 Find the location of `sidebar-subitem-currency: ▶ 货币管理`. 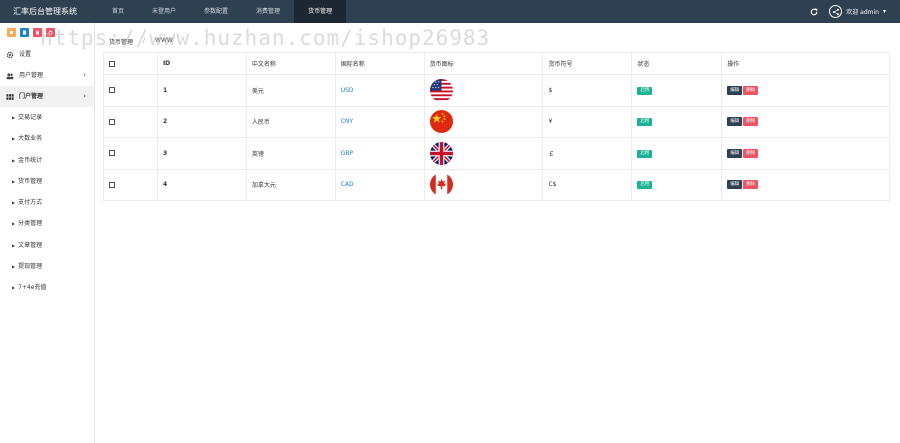

sidebar-subitem-currency: ▶ 货币管理 is located at coordinates (47, 181).